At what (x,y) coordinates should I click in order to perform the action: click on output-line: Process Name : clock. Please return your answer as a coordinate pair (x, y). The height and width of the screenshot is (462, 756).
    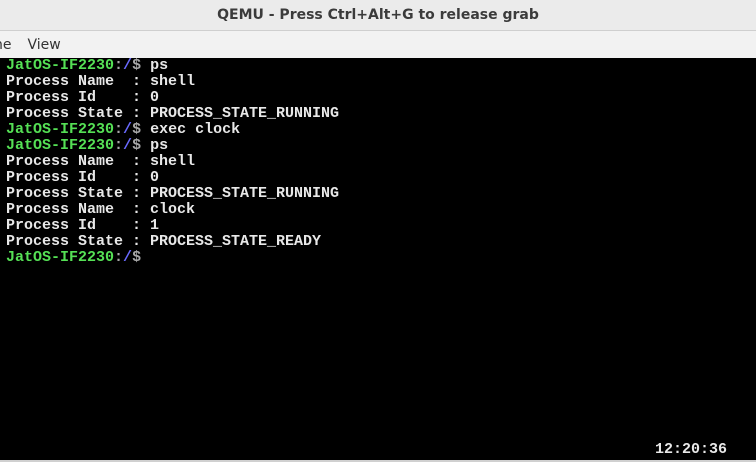
    Looking at the image, I should click on (101, 209).